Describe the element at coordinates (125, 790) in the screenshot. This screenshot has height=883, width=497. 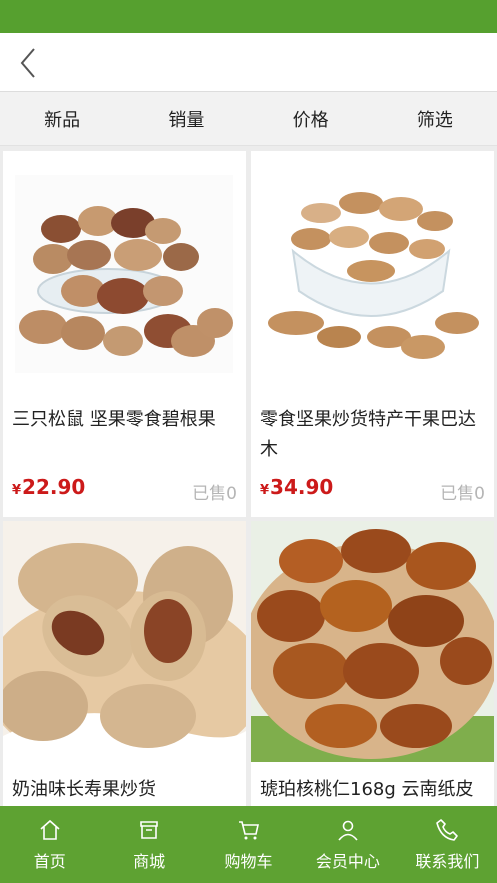
I see `product-title: 奶油味长寿果炒货` at that location.